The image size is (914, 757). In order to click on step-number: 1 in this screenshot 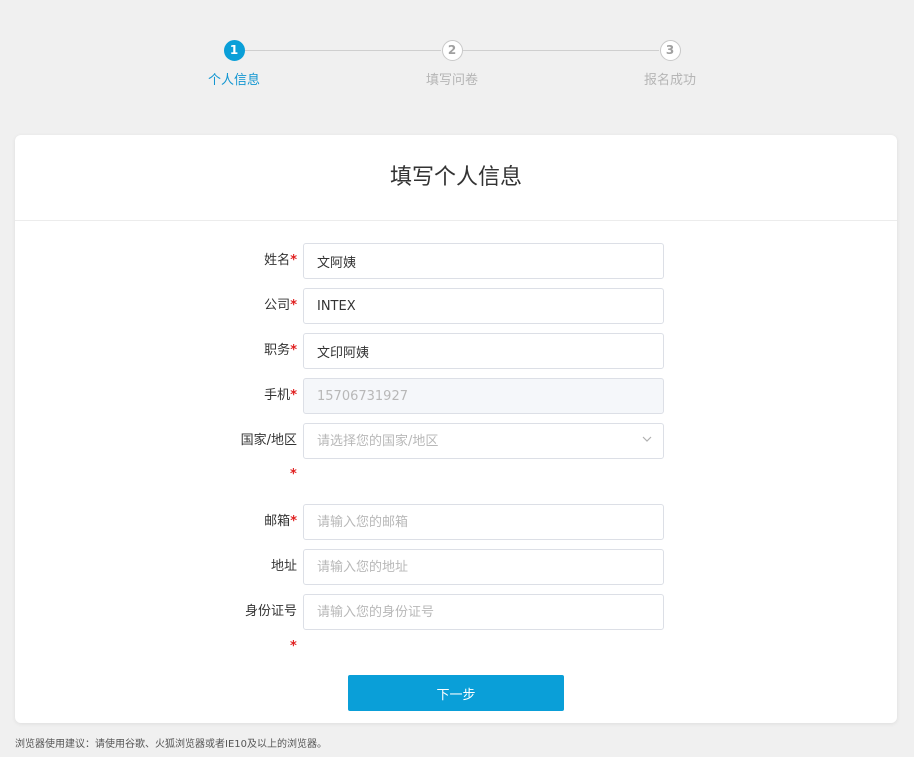, I will do `click(234, 50)`.